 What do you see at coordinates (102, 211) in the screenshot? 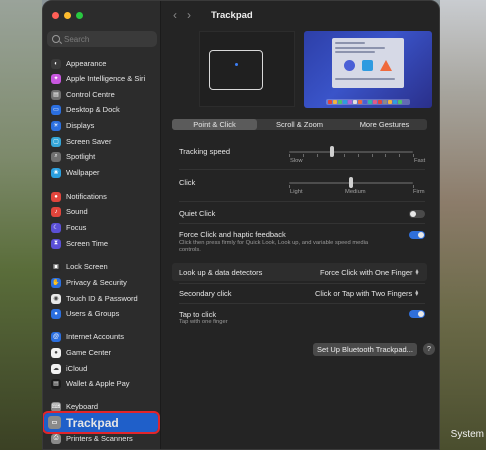
I see `sidebar-item-sound: ♪ Sound` at bounding box center [102, 211].